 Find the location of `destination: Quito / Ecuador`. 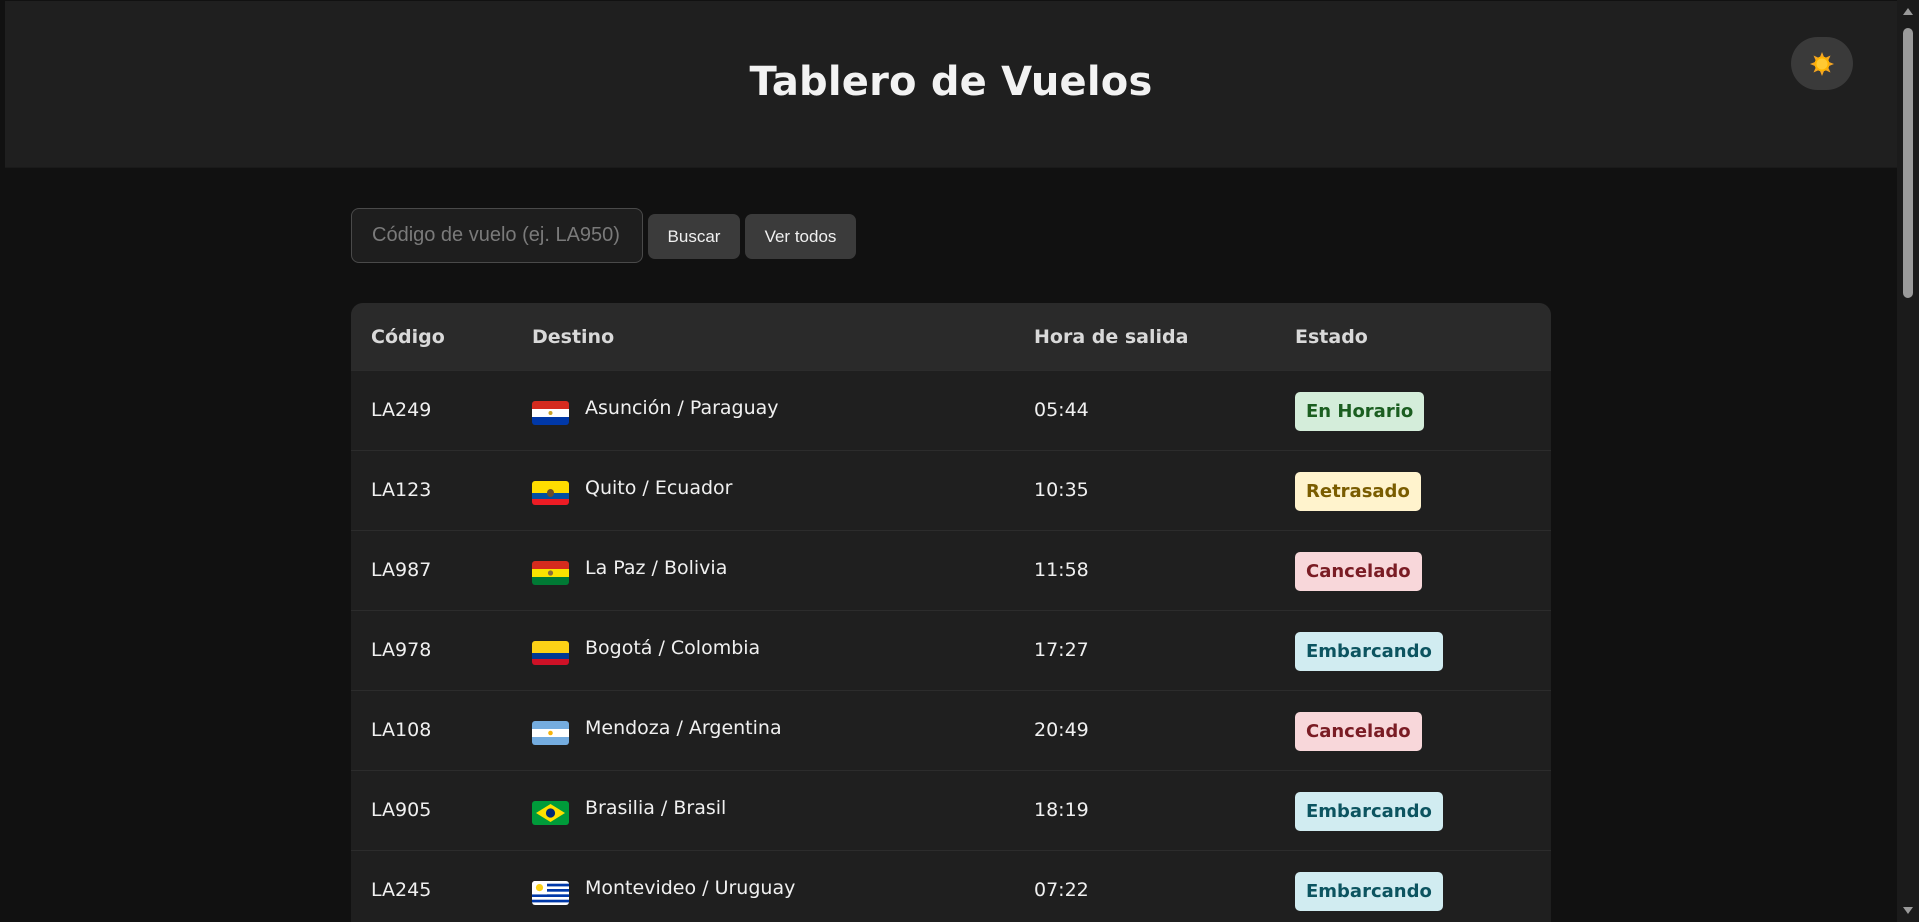

destination: Quito / Ecuador is located at coordinates (659, 488).